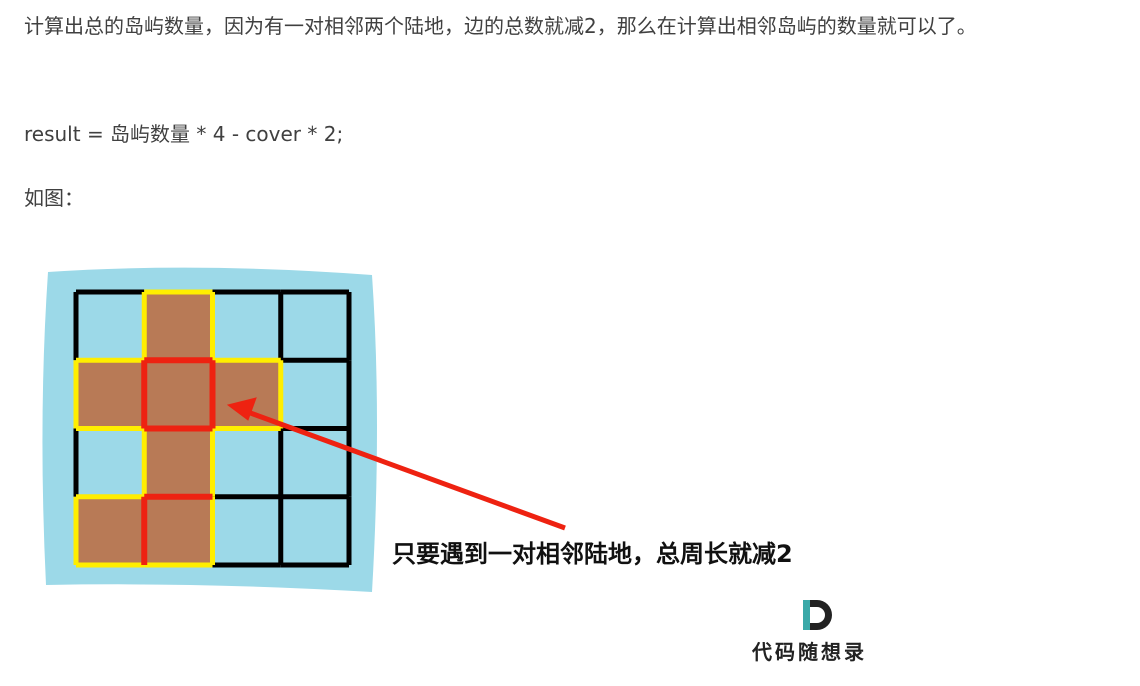  What do you see at coordinates (809, 652) in the screenshot?
I see `logo-text: 代码随想录` at bounding box center [809, 652].